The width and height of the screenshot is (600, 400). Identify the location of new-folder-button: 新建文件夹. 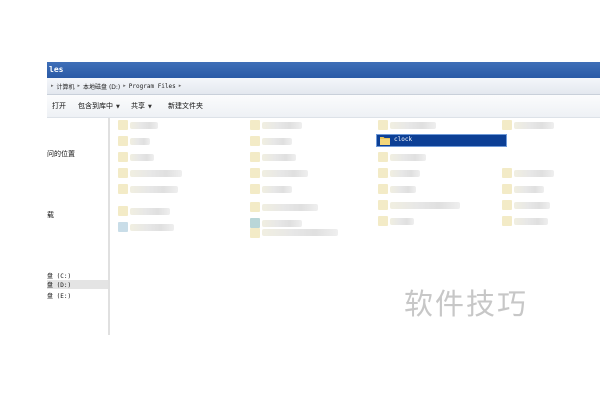
(185, 106).